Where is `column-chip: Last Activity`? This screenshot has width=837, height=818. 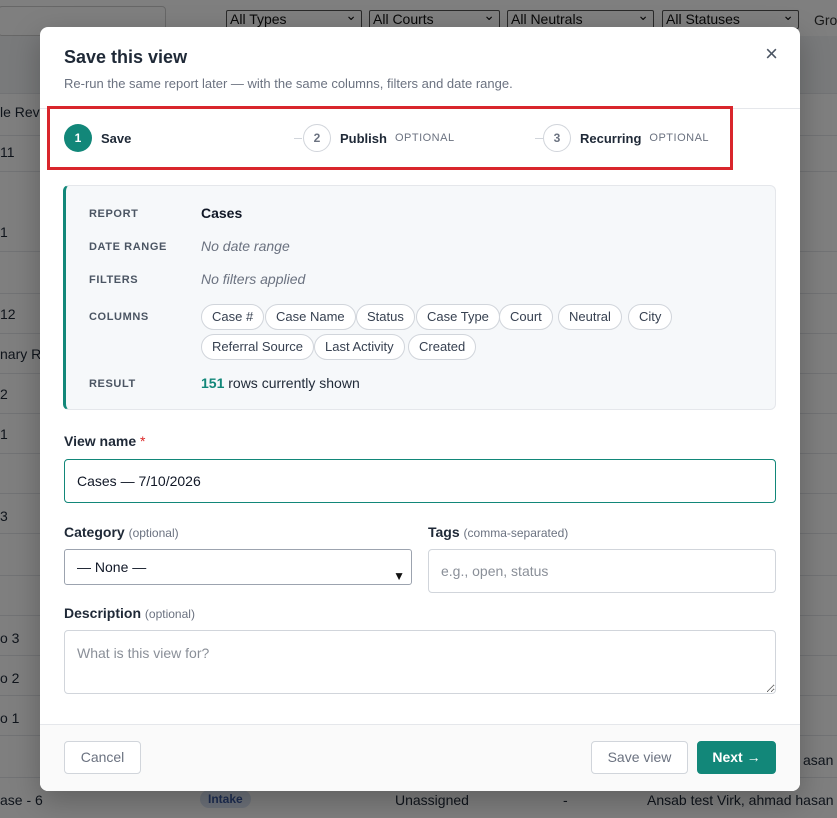
column-chip: Last Activity is located at coordinates (359, 347).